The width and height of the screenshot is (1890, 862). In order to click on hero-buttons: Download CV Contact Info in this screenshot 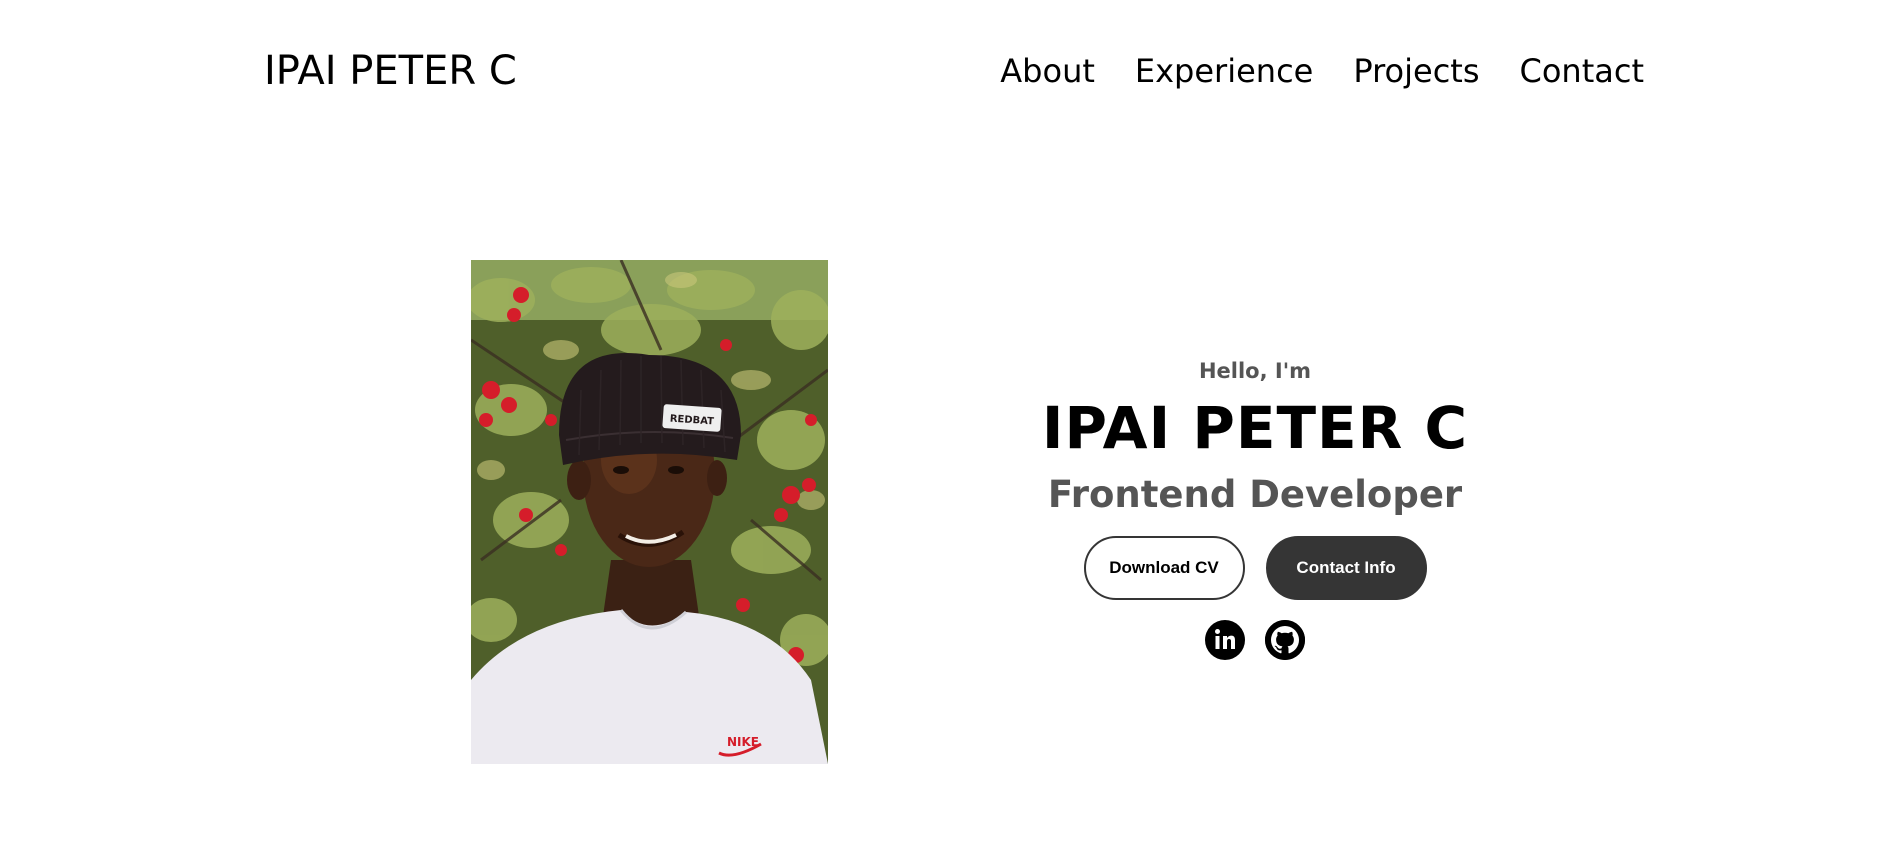, I will do `click(1255, 568)`.